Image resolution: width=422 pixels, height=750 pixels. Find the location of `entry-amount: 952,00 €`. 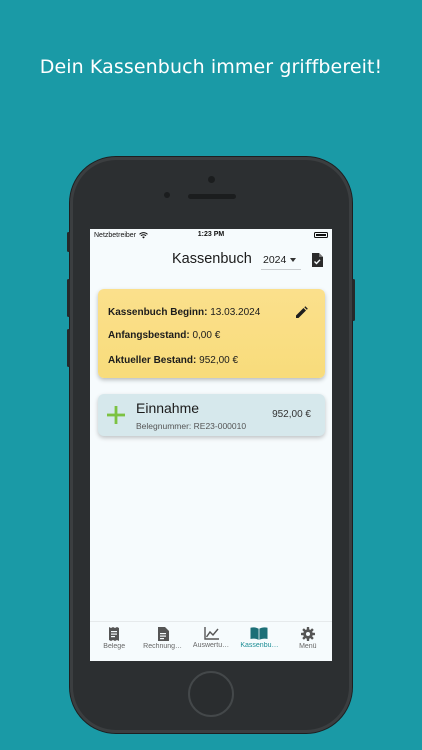

entry-amount: 952,00 € is located at coordinates (291, 414).